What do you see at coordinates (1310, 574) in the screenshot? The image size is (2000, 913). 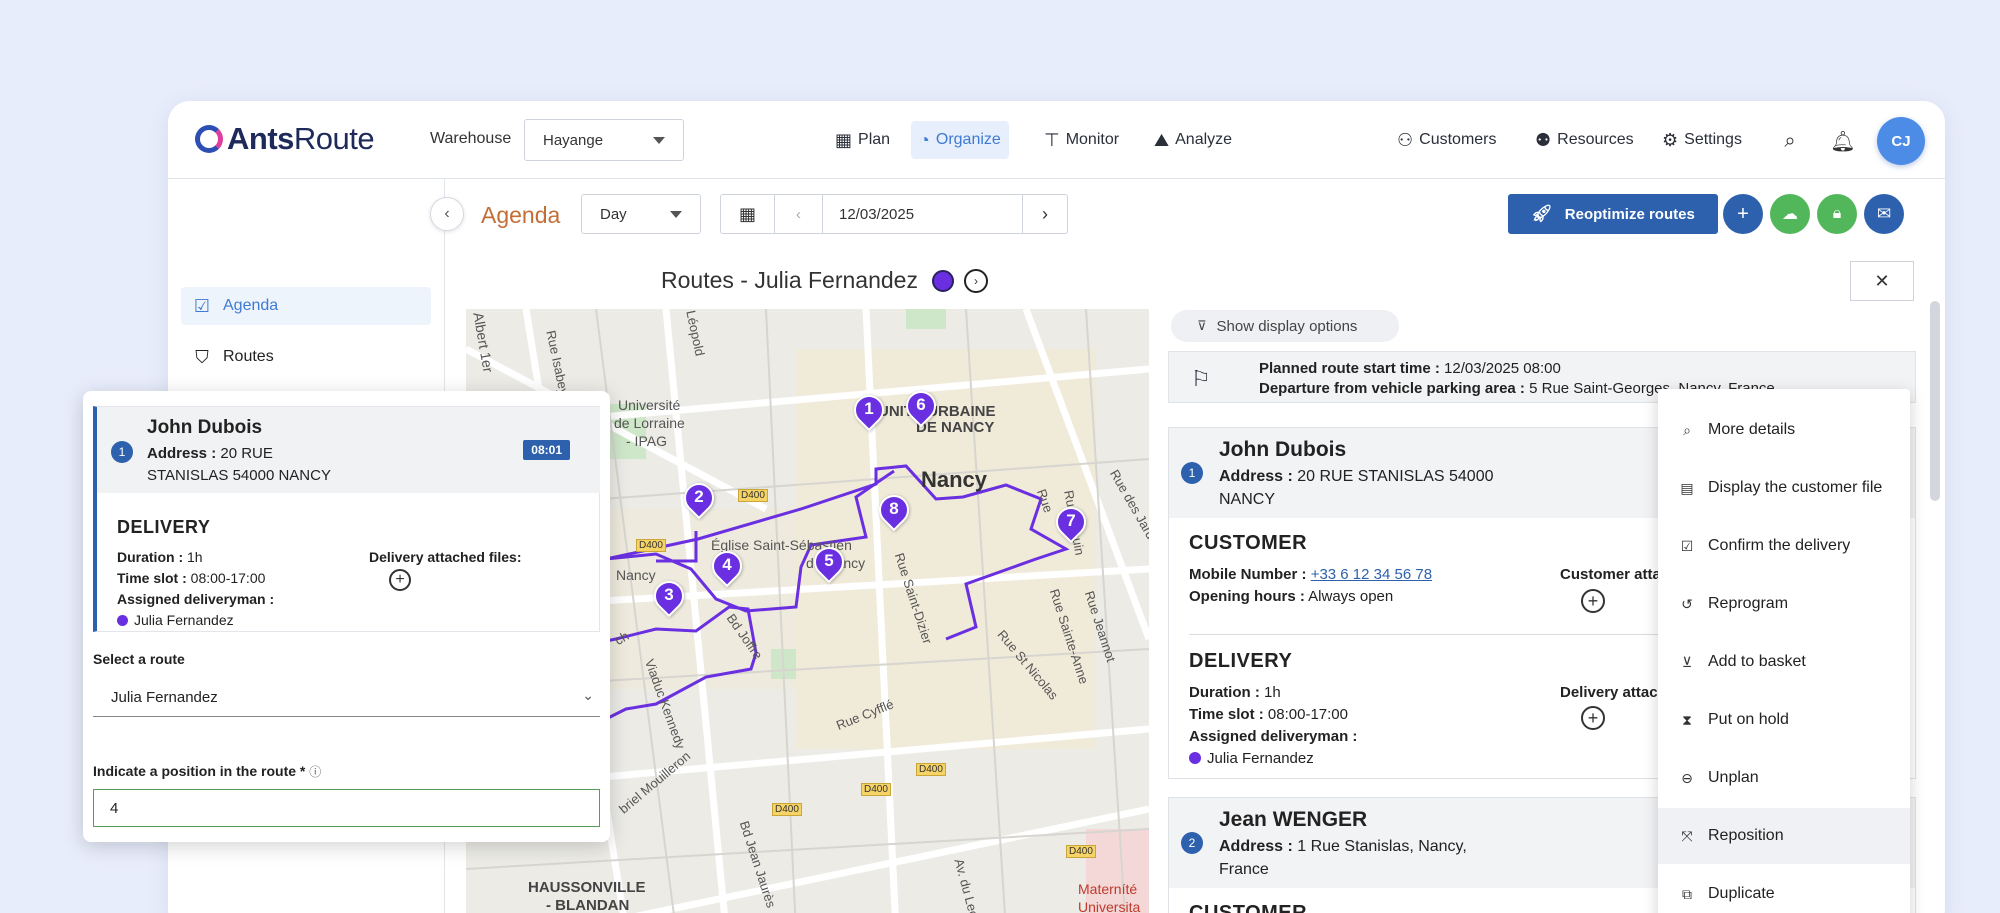 I see `mobile-number: Mobile Number : +33 6 12 34 56 78` at bounding box center [1310, 574].